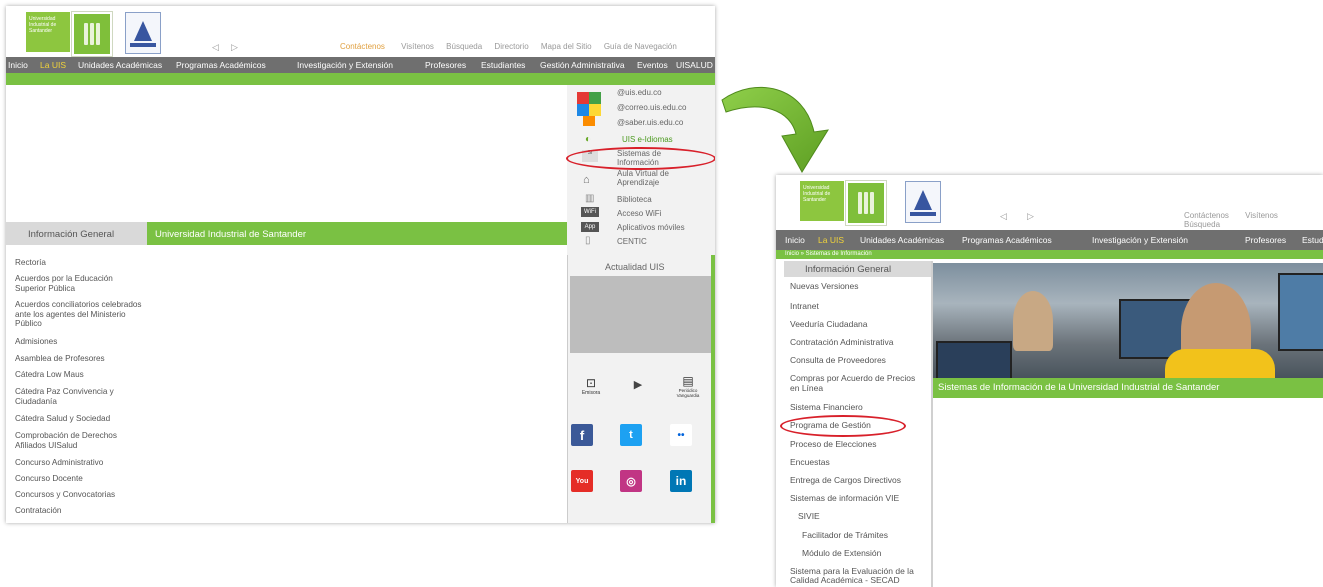 The height and width of the screenshot is (587, 1323). I want to click on side-item-elecciones: Proceso de Elecciones, so click(833, 444).